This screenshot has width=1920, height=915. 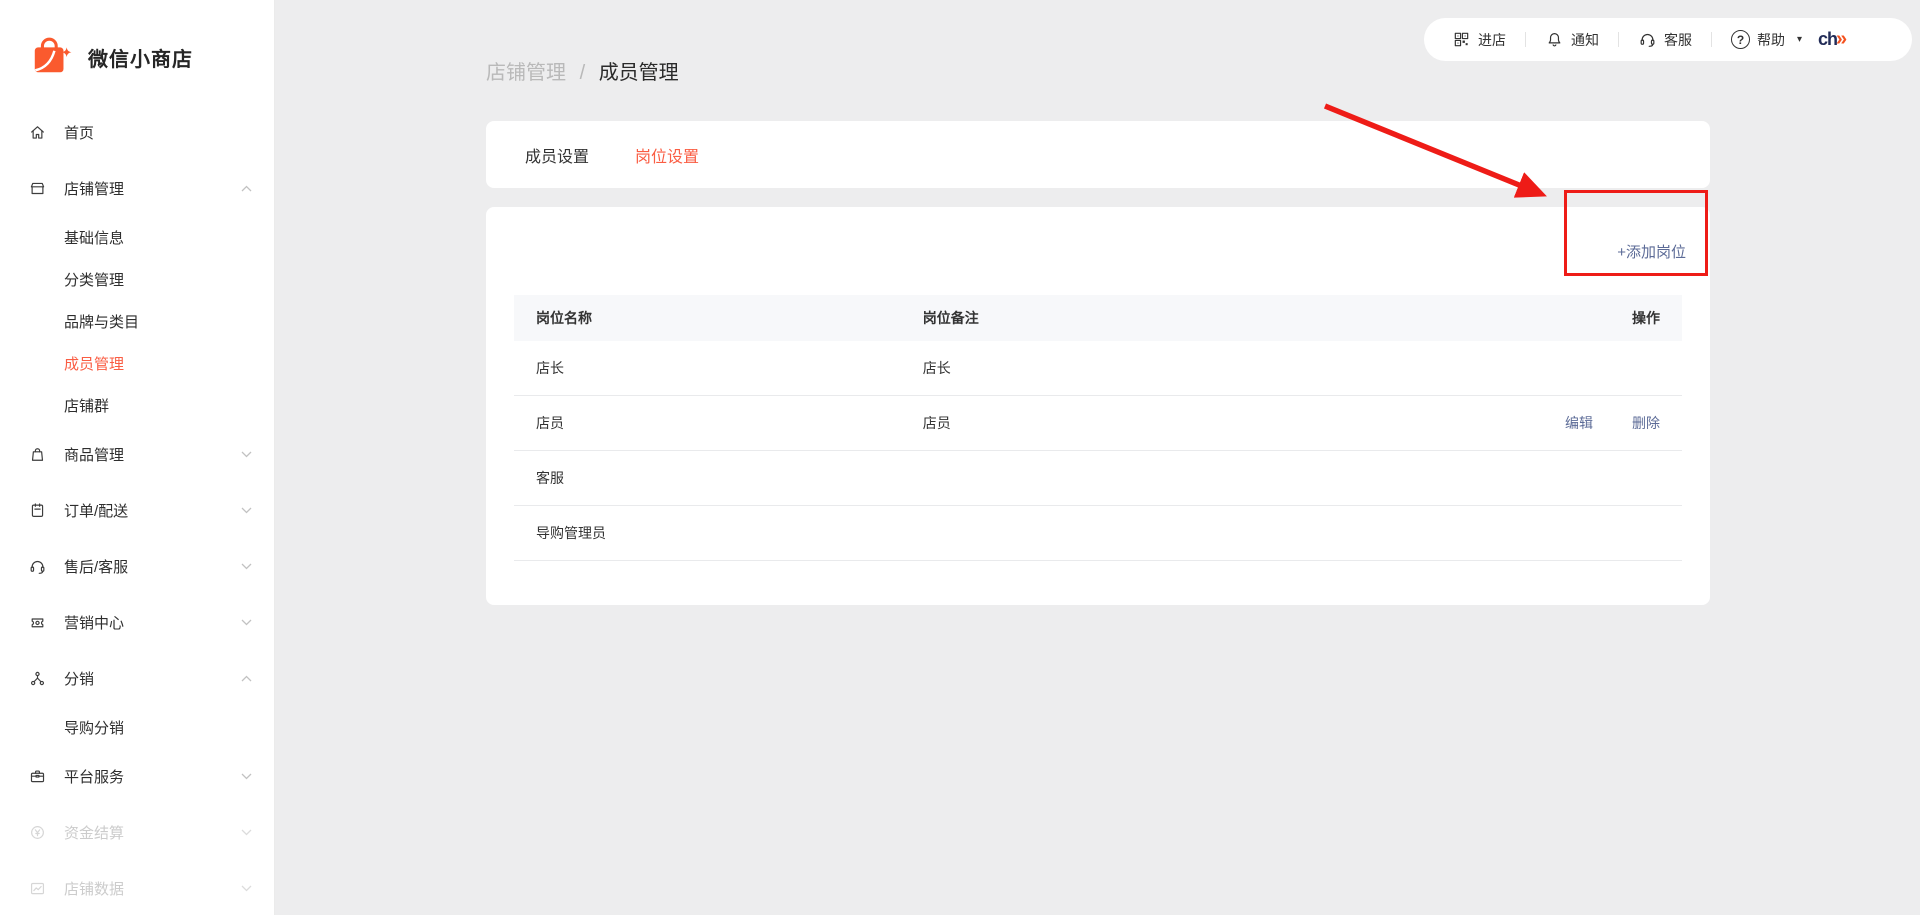 What do you see at coordinates (94, 777) in the screenshot?
I see `sidebar-item-label: 平台服务` at bounding box center [94, 777].